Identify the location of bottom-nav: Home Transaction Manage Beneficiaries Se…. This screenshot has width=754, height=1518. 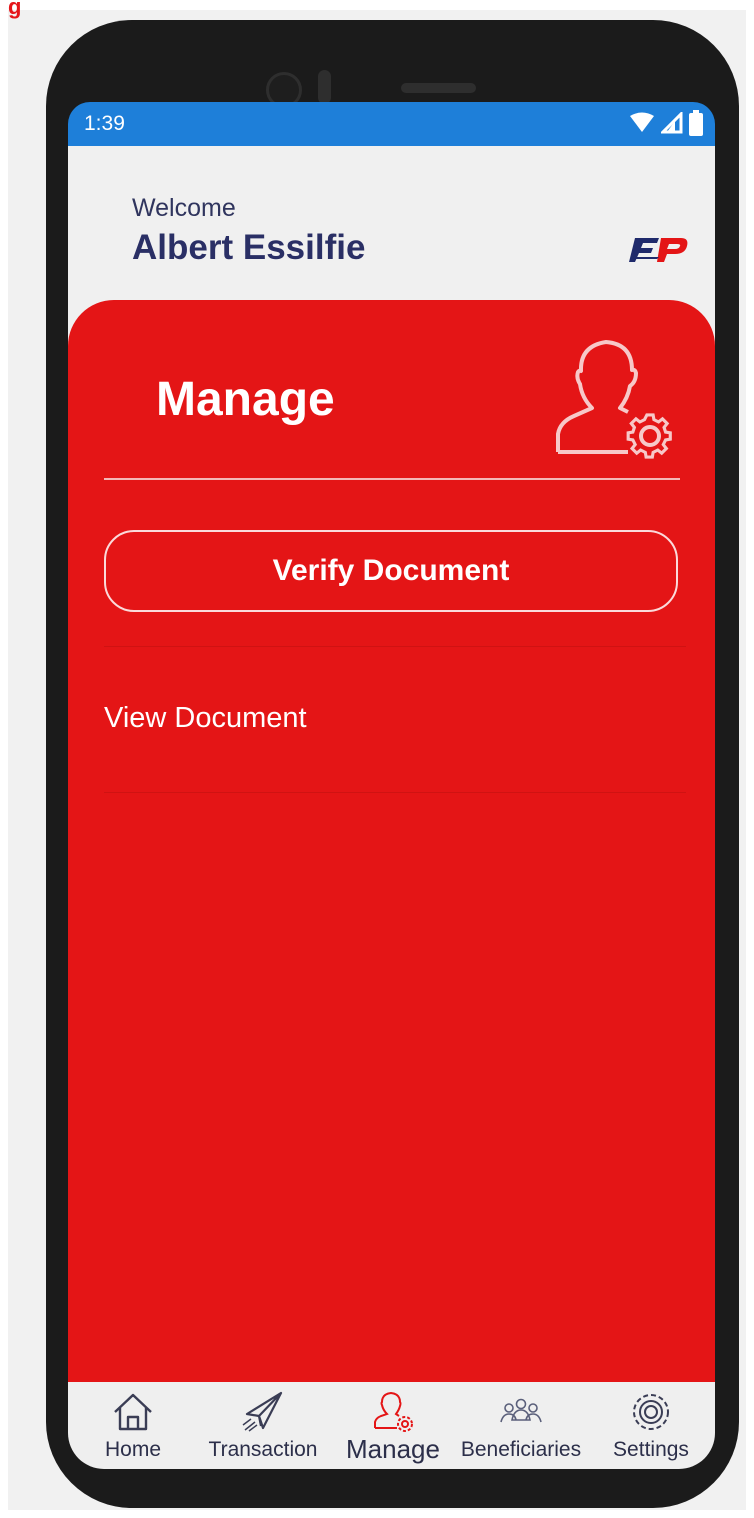
(391, 1425).